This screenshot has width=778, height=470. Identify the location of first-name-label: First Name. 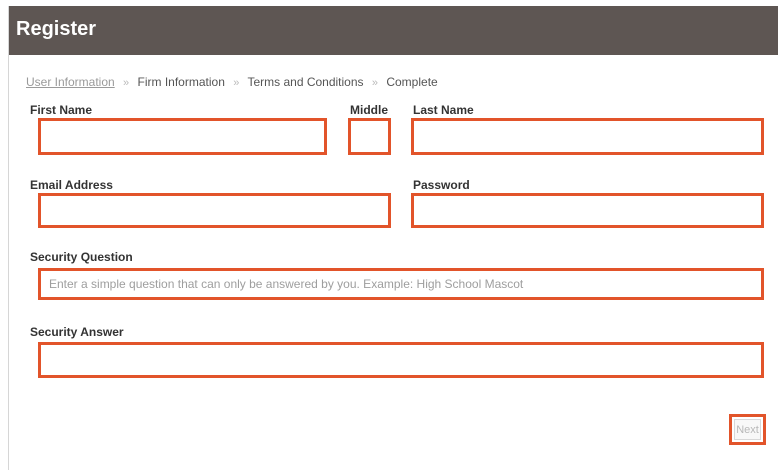
(61, 110).